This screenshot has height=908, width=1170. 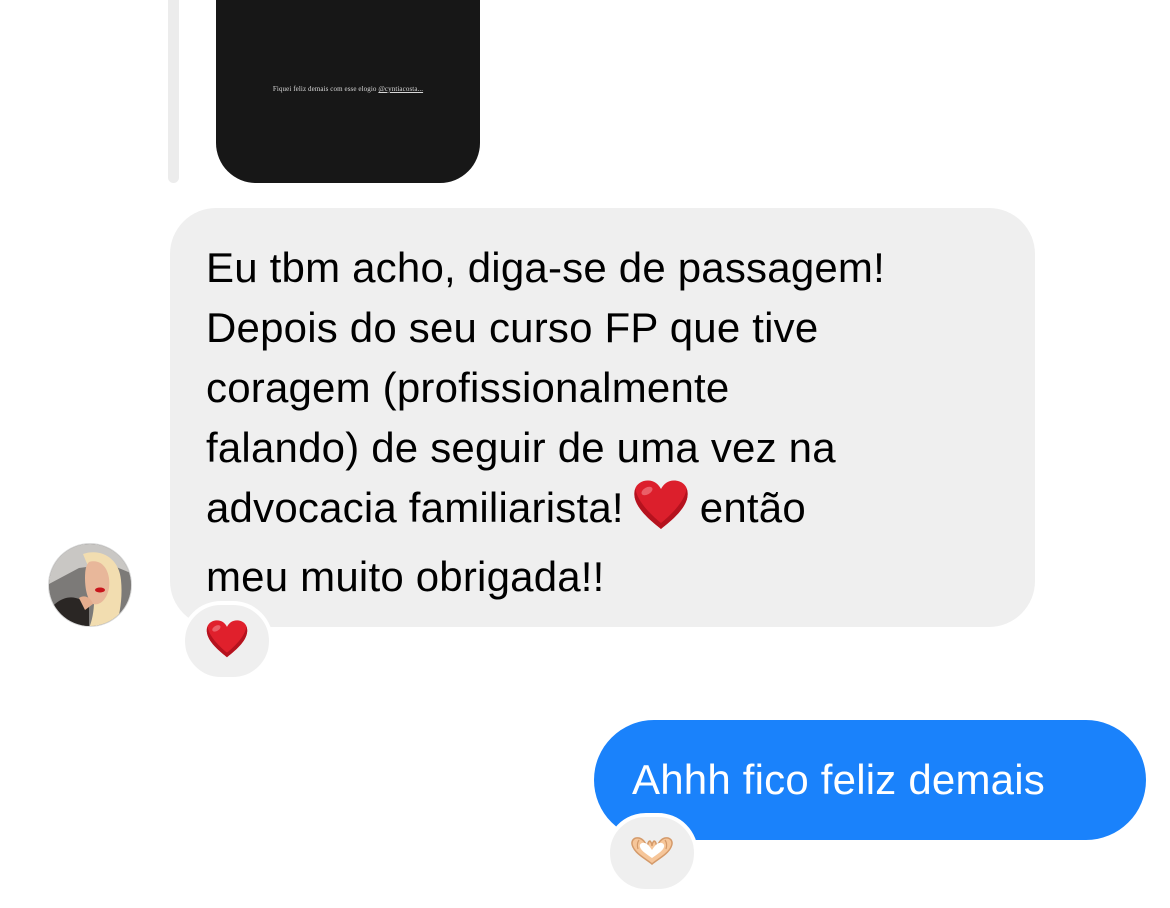 What do you see at coordinates (324, 89) in the screenshot?
I see `story-caption-text: Fiquei feliz demais com esse elogio` at bounding box center [324, 89].